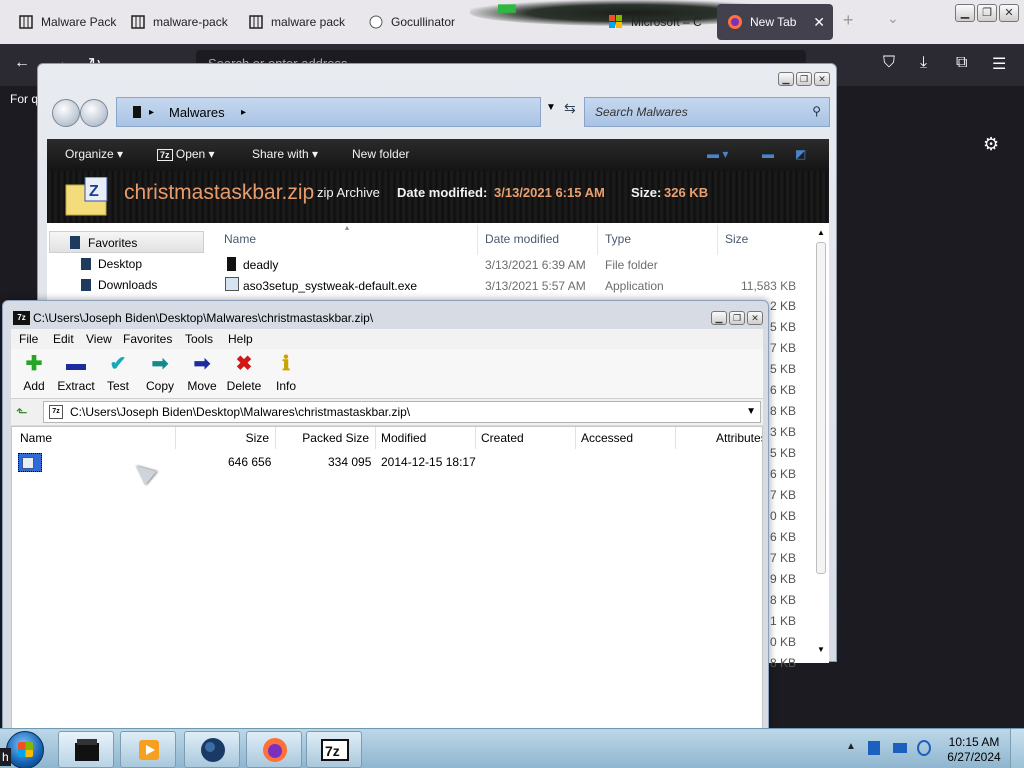 The height and width of the screenshot is (768, 1024). I want to click on 7zip-icon: 7z, so click(335, 750).